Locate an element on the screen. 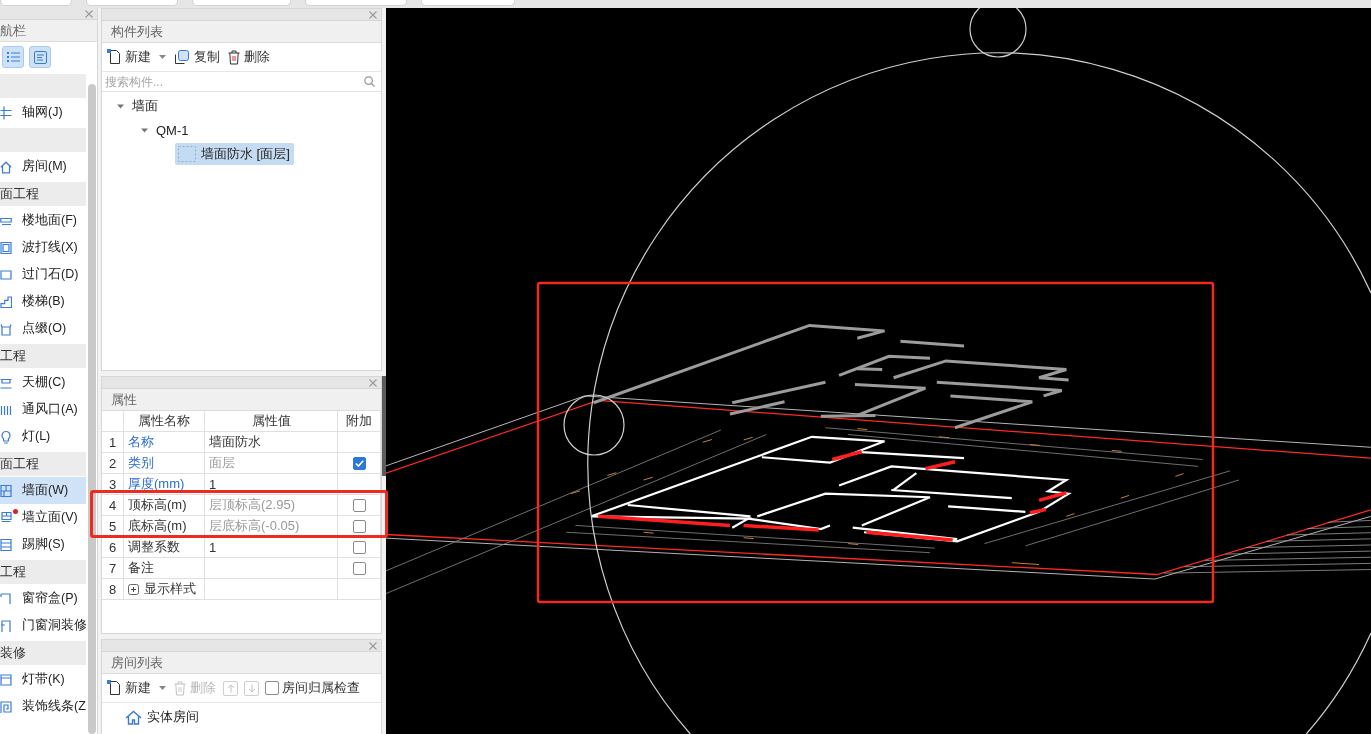 The width and height of the screenshot is (1371, 734). panel-title: 航栏 is located at coordinates (13, 30).